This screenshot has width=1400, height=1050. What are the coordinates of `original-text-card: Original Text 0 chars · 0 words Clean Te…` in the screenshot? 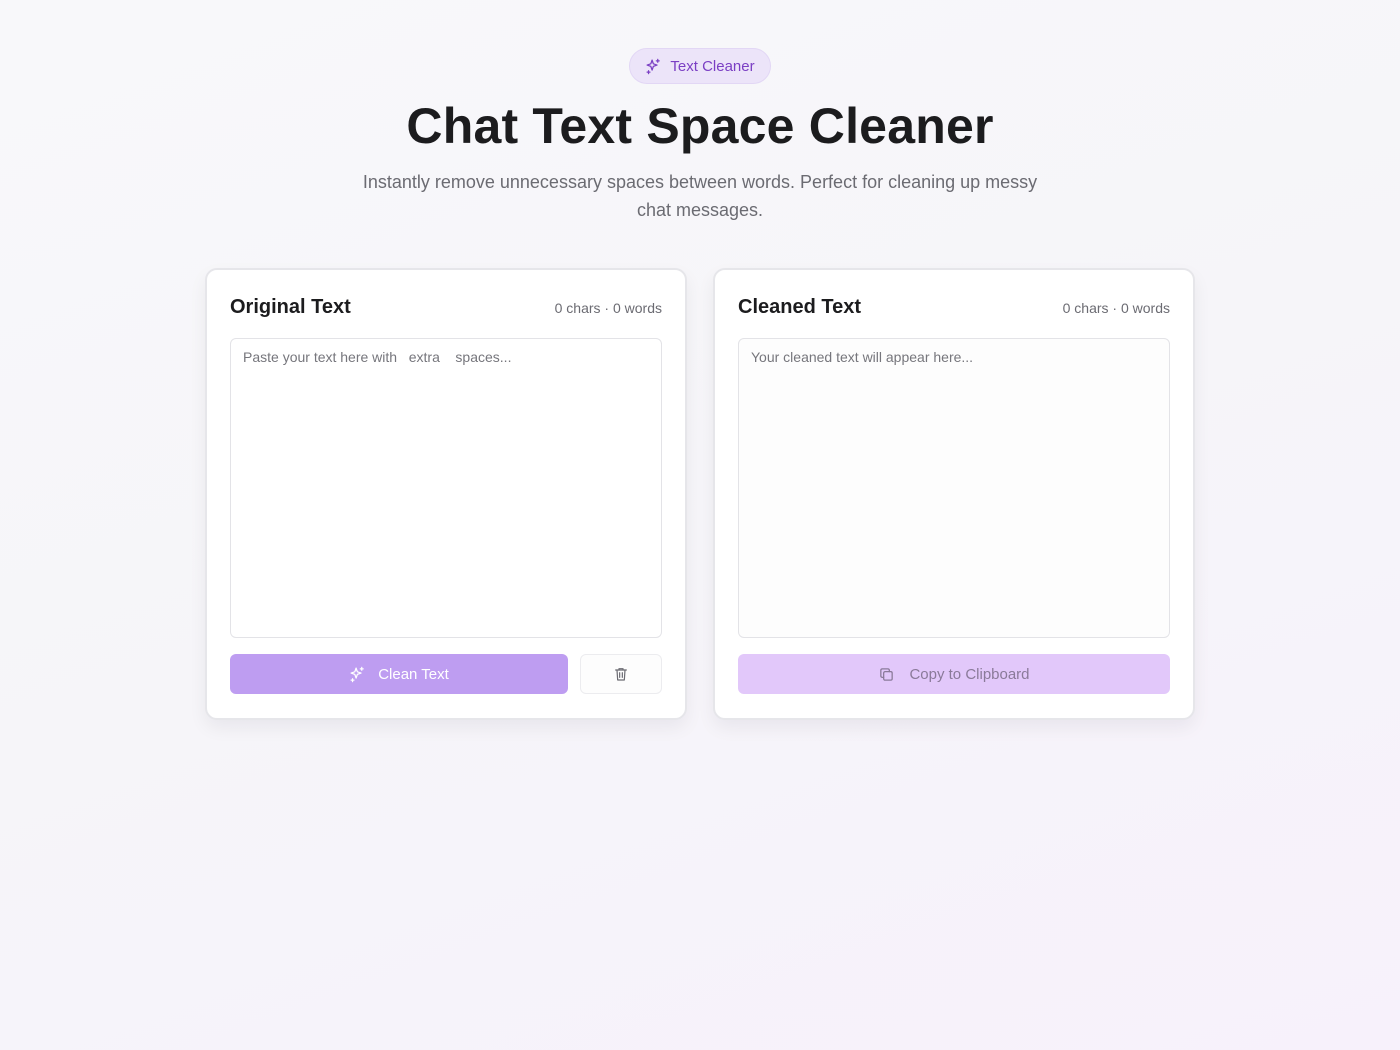 It's located at (446, 494).